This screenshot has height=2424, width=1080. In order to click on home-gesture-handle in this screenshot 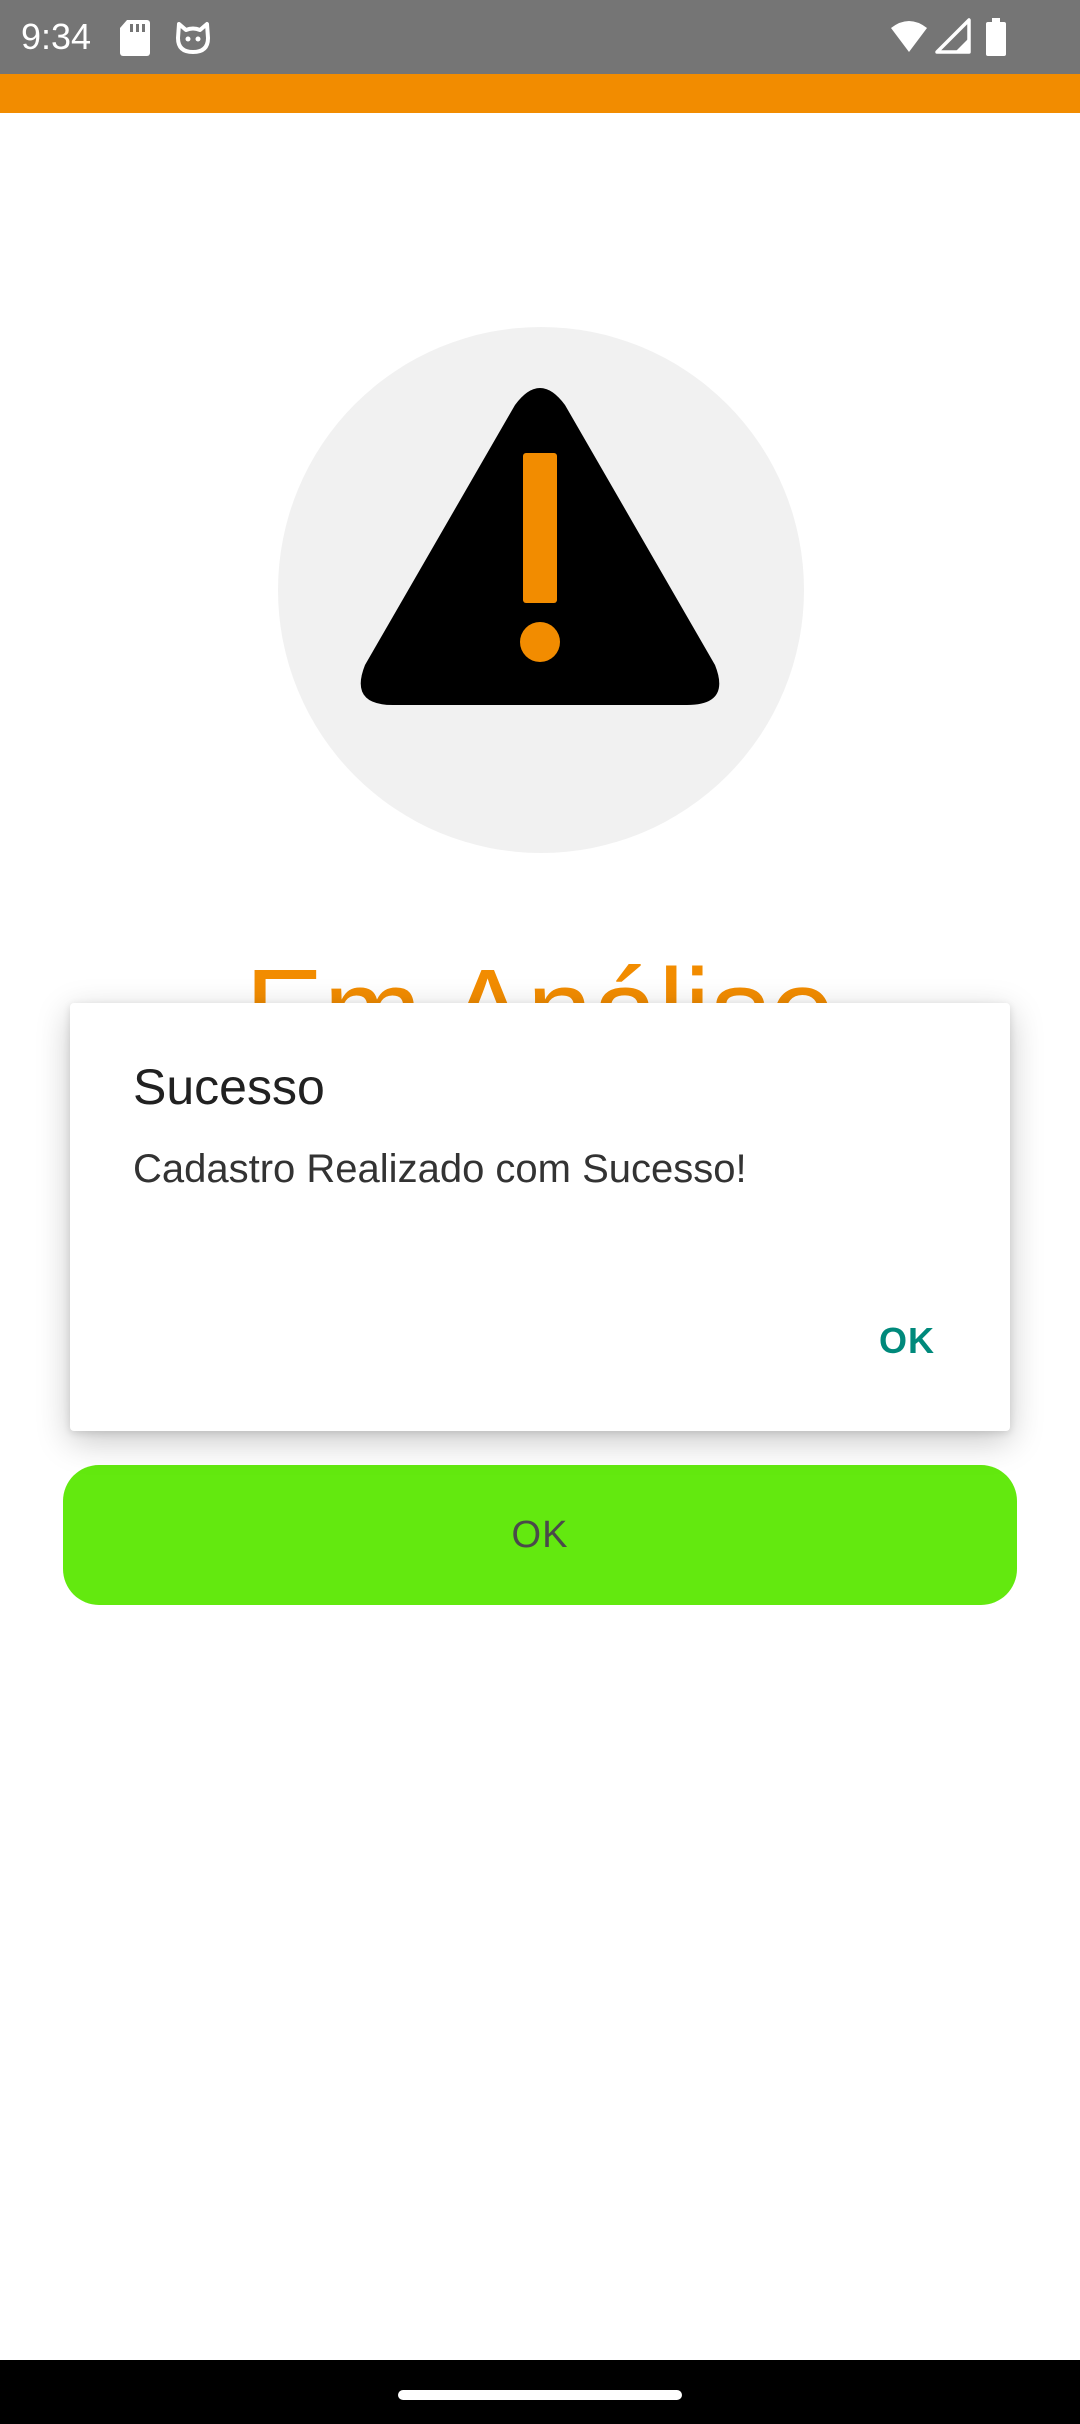, I will do `click(540, 2395)`.